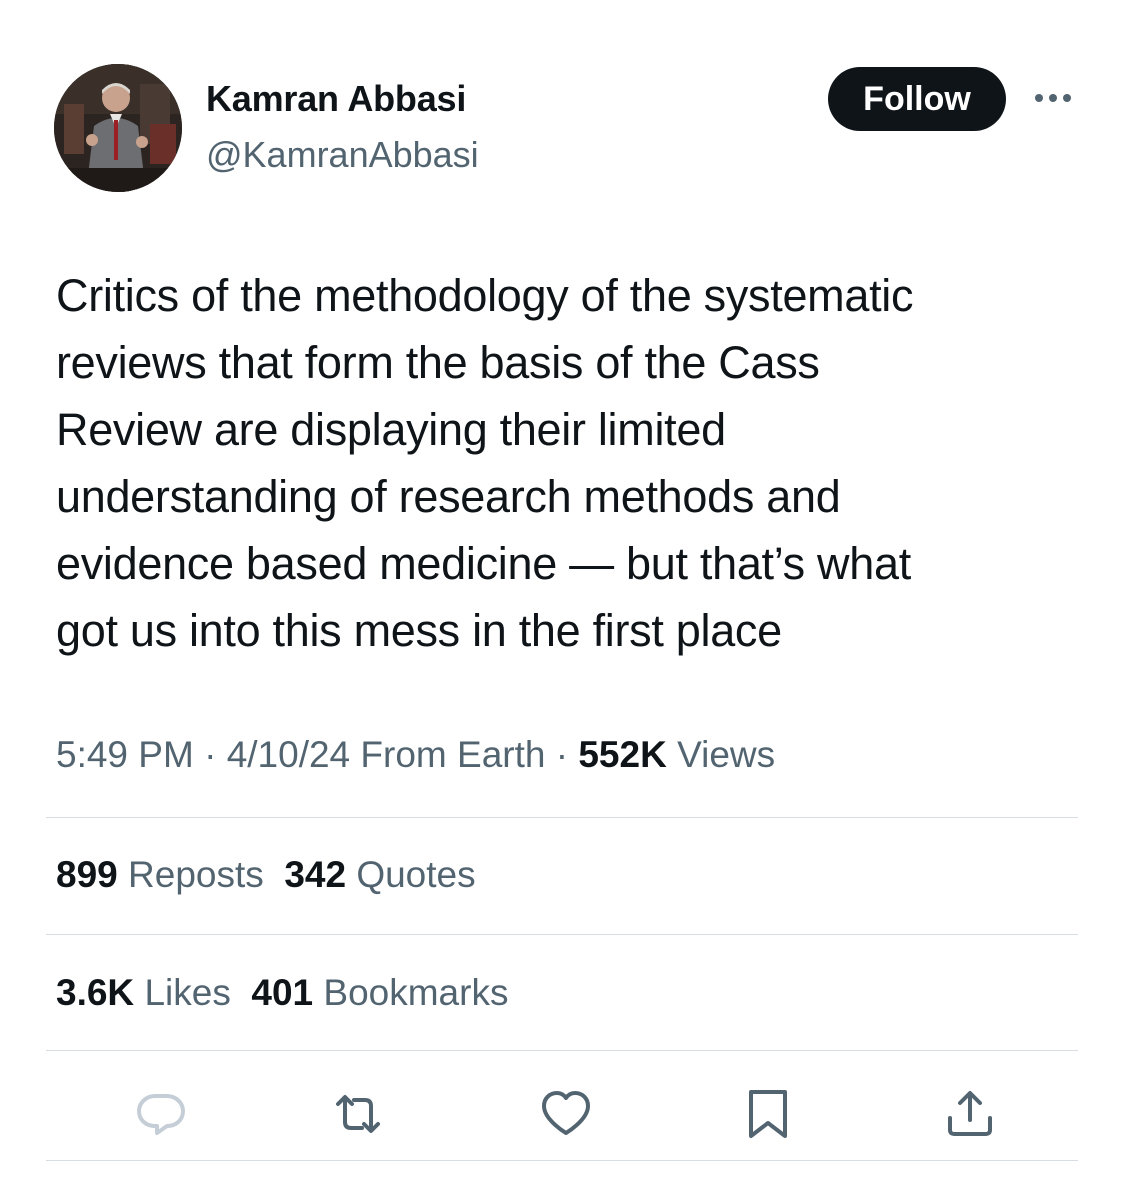  I want to click on bookmarks-link: 401 Bookmarks, so click(379, 992).